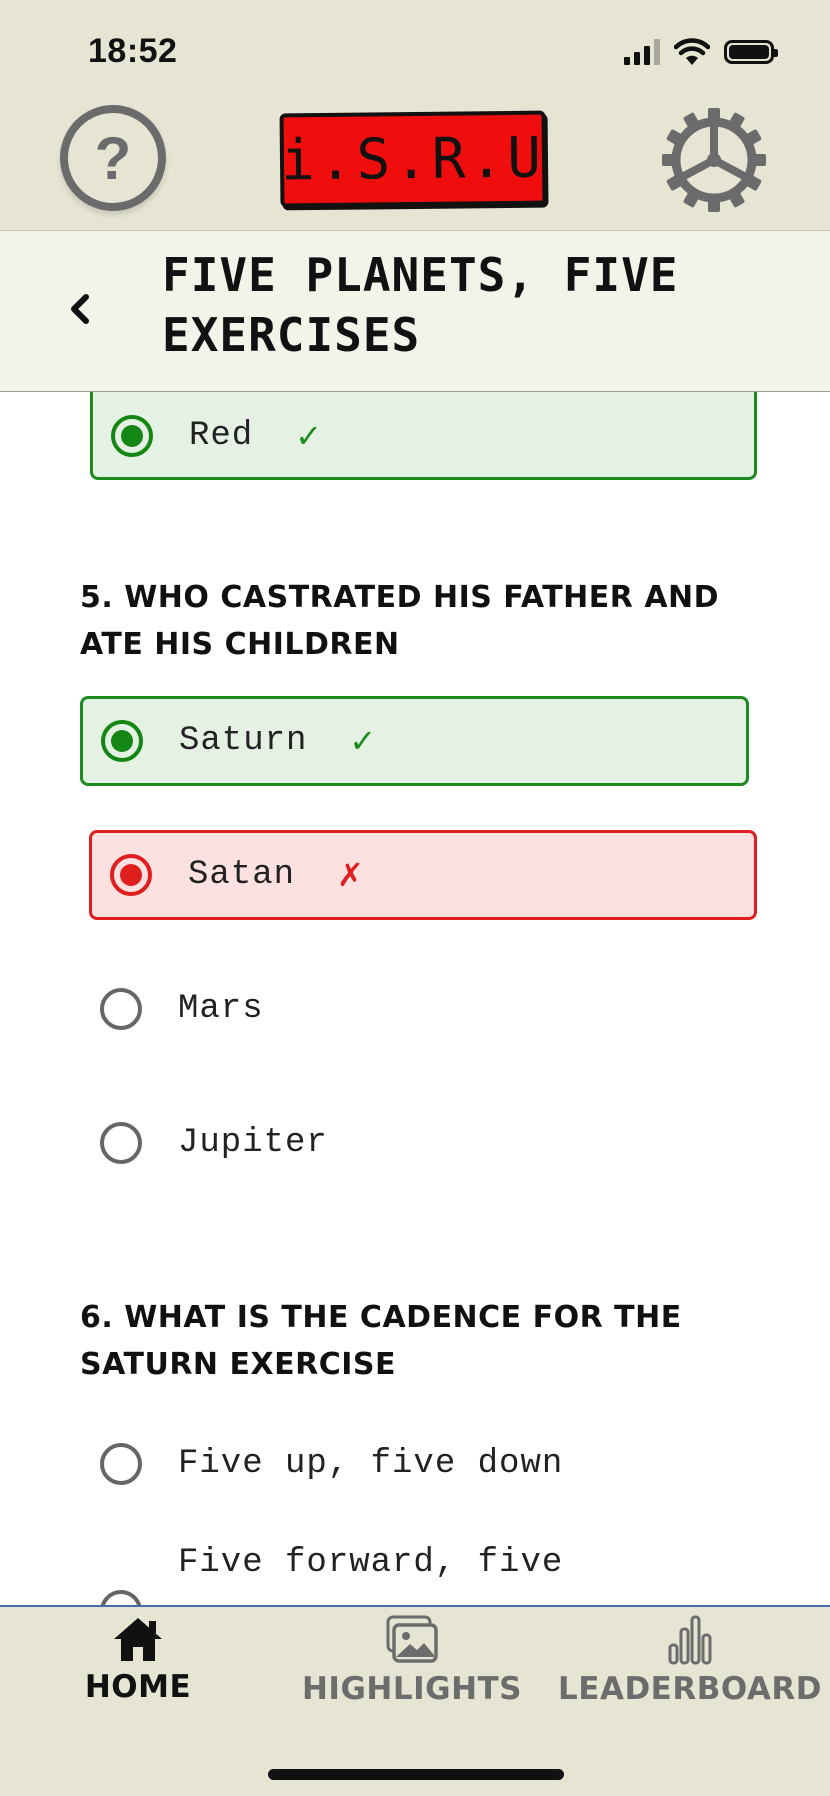 This screenshot has width=830, height=1796. I want to click on answer-option-five-forward: Five forward, five, so click(430, 1574).